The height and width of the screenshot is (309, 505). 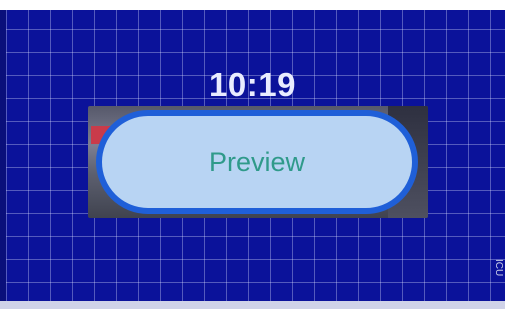 What do you see at coordinates (3, 155) in the screenshot?
I see `left-edge` at bounding box center [3, 155].